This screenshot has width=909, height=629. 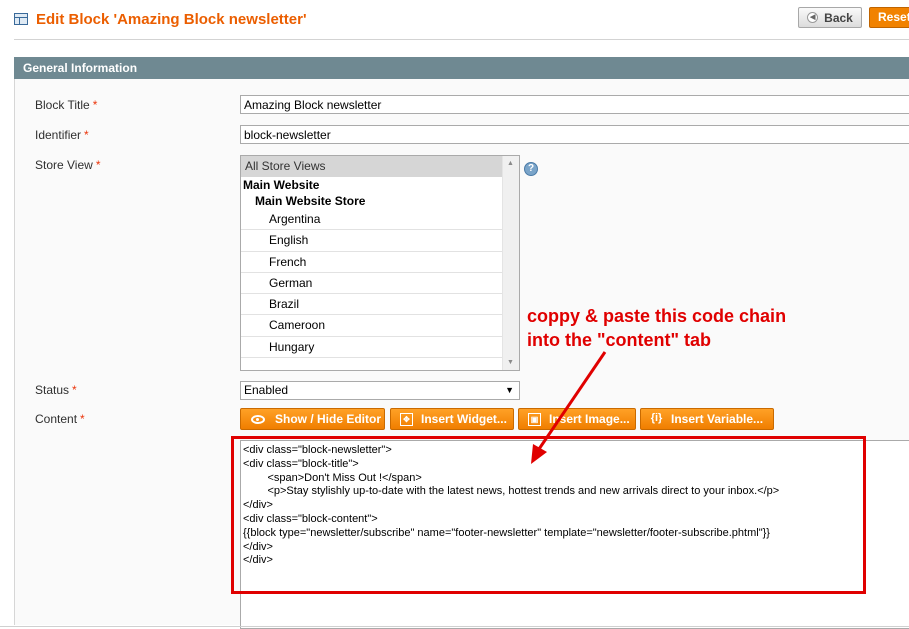 What do you see at coordinates (569, 407) in the screenshot?
I see `annotation-arrow-icon` at bounding box center [569, 407].